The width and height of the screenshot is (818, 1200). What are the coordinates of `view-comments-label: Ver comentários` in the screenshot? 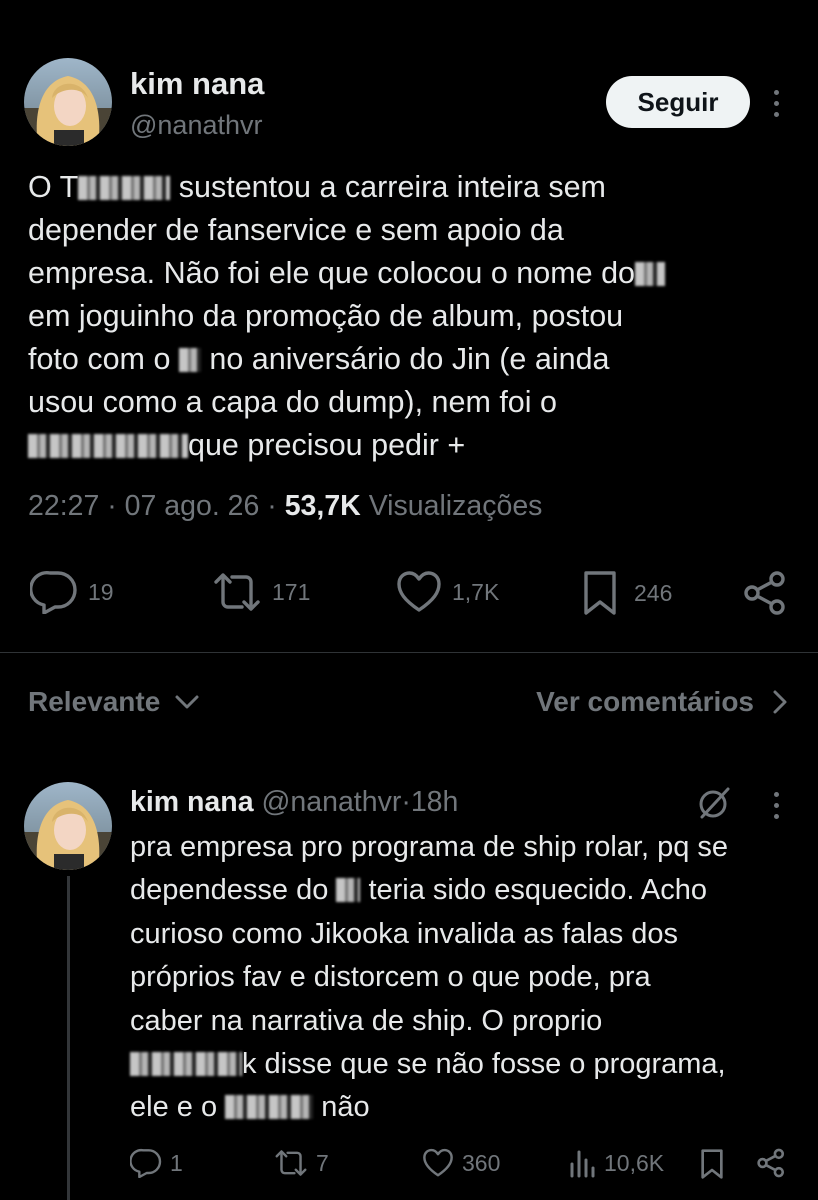 It's located at (645, 701).